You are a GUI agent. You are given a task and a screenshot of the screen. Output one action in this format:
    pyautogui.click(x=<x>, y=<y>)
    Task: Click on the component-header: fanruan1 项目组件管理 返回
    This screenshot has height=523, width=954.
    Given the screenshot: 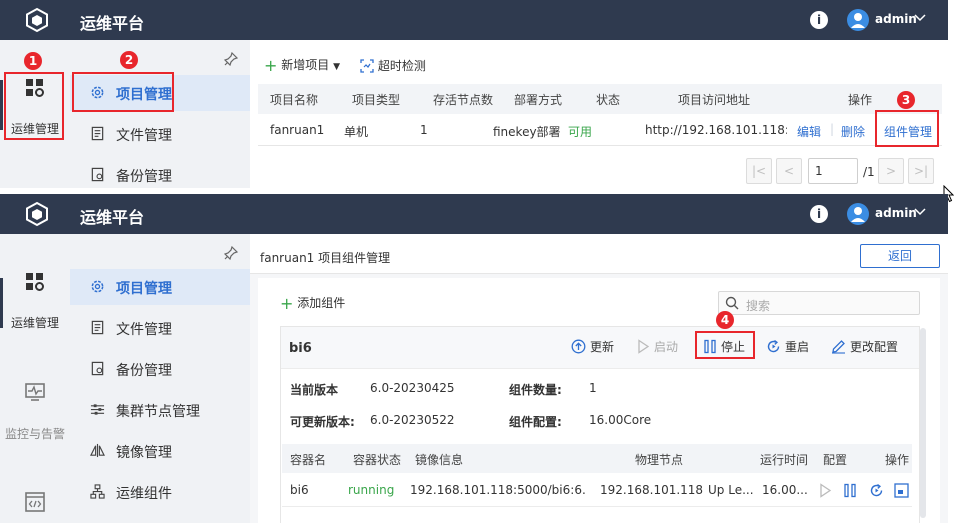 What is the action you would take?
    pyautogui.click(x=599, y=254)
    